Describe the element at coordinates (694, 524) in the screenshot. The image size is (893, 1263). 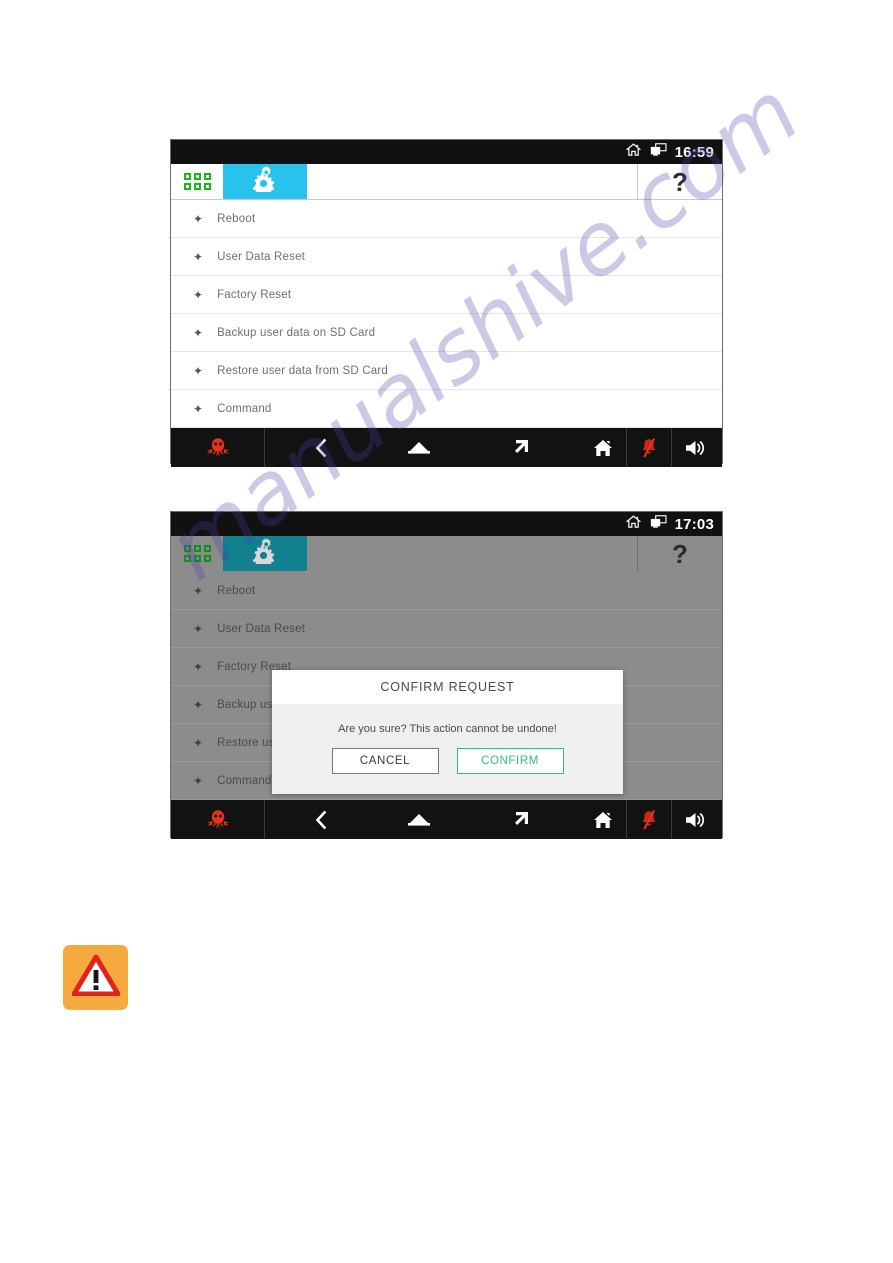
I see `status-bar-clock: 17:03` at that location.